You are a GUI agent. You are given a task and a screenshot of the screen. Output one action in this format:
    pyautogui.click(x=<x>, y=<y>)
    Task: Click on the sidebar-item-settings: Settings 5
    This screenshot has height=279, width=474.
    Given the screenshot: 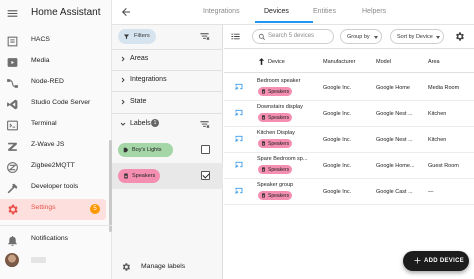 What is the action you would take?
    pyautogui.click(x=53, y=209)
    